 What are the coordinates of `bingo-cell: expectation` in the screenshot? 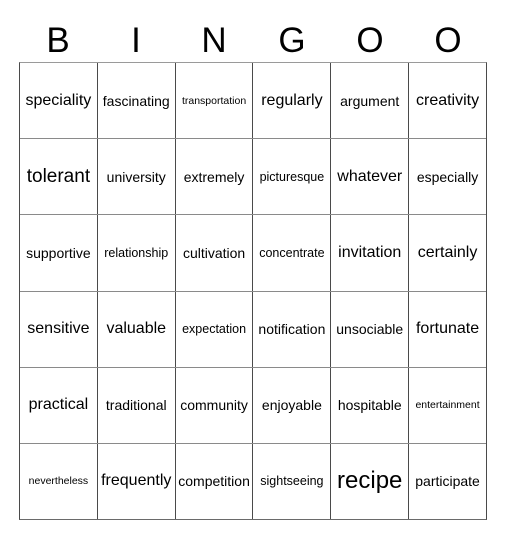 It's located at (213, 329).